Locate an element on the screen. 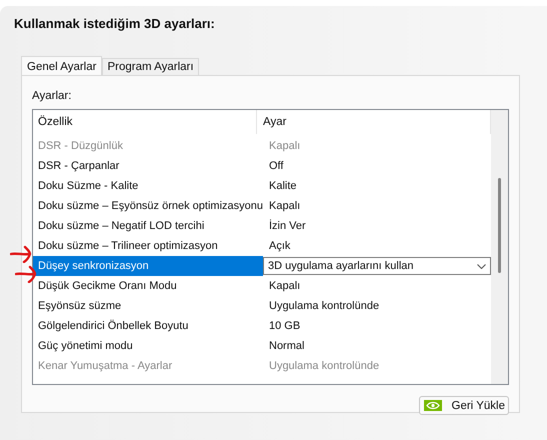 The width and height of the screenshot is (547, 440). tab: Genel Ayarlar is located at coordinates (61, 66).